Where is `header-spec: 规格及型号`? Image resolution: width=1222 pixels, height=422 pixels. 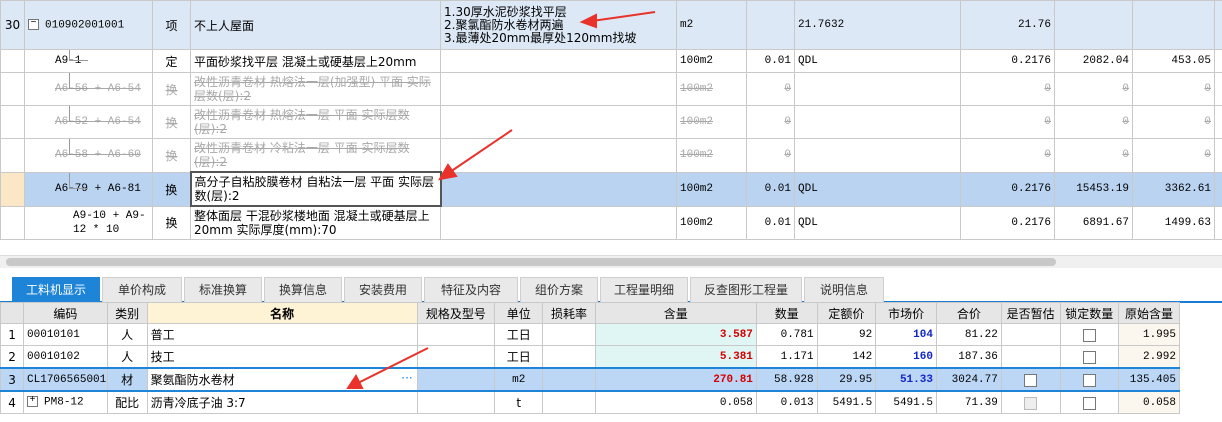
header-spec: 规格及型号 is located at coordinates (456, 313).